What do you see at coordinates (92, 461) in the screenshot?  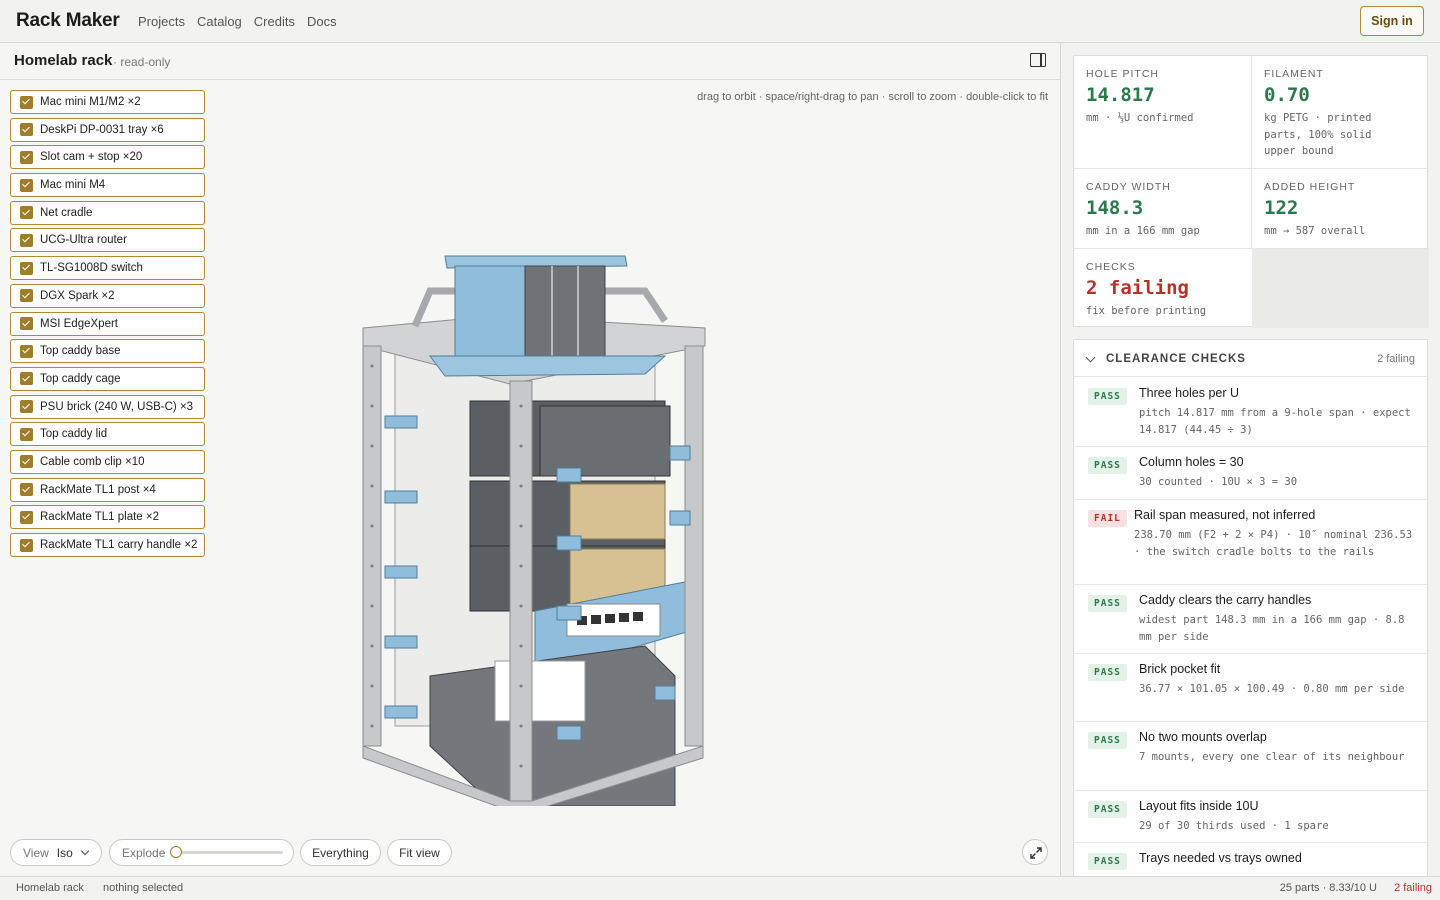 I see `part-label: Cable comb clip ×10` at bounding box center [92, 461].